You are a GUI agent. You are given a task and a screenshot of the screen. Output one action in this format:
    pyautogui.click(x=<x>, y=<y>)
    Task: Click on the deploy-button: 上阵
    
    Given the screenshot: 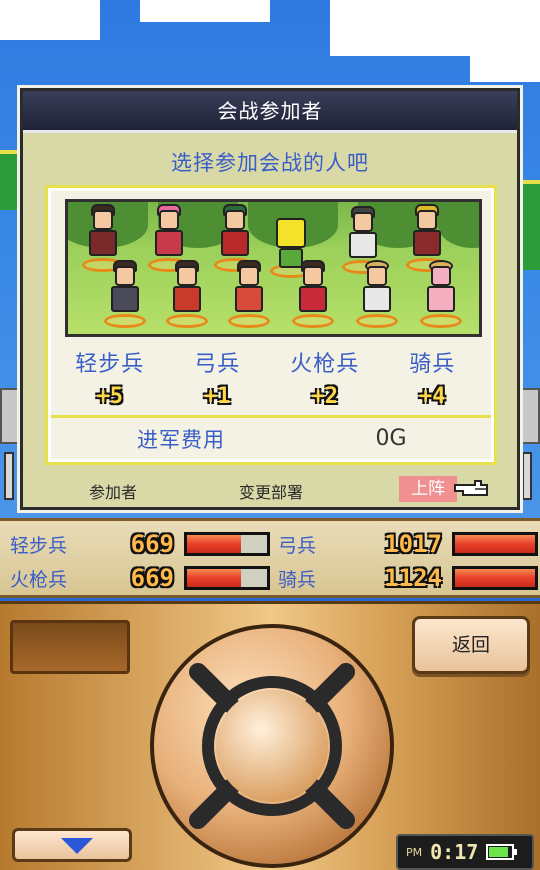 What is the action you would take?
    pyautogui.click(x=428, y=489)
    